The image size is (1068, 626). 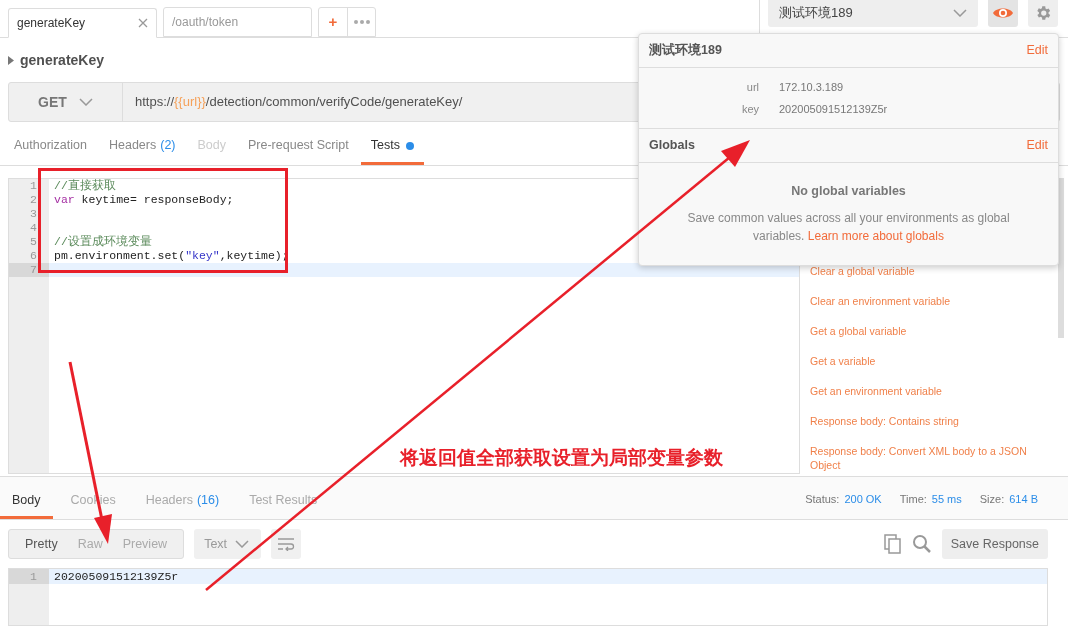 What do you see at coordinates (863, 499) in the screenshot?
I see `status-value: 200 OK` at bounding box center [863, 499].